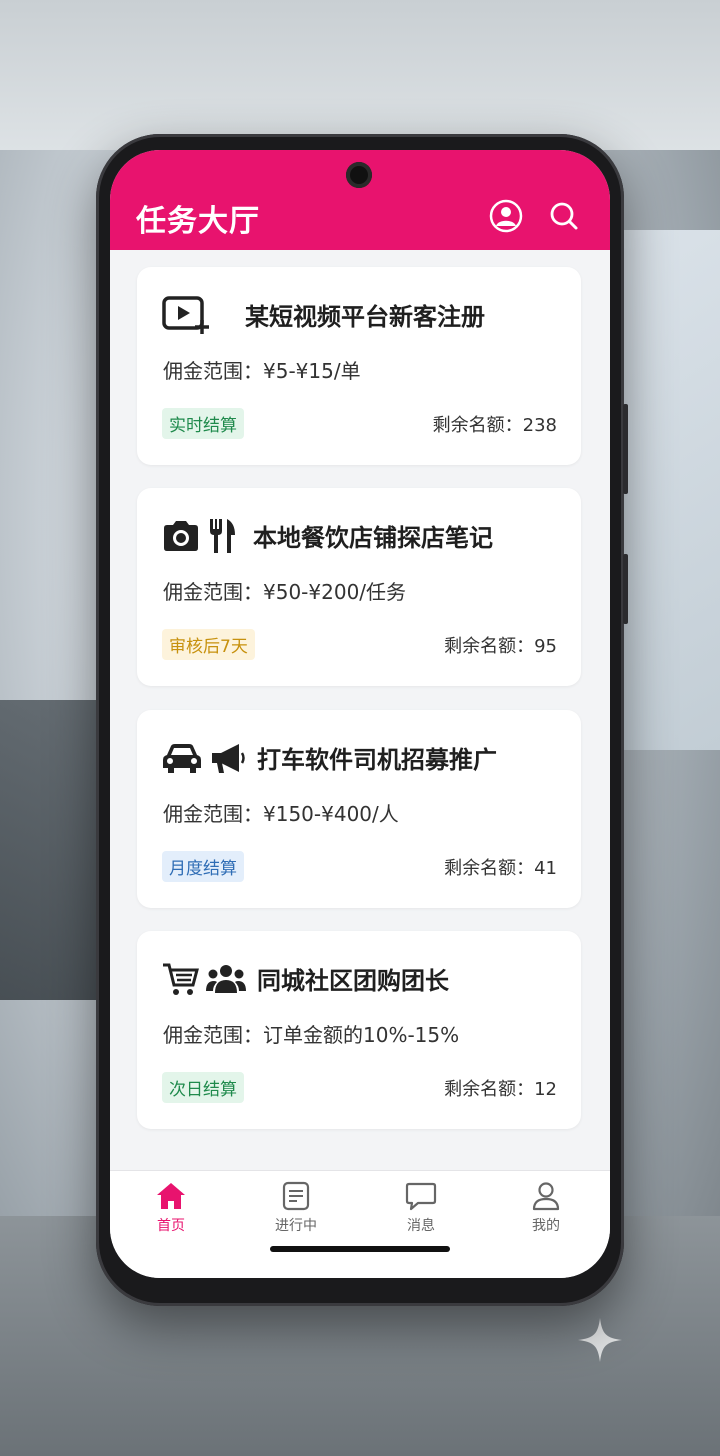 The image size is (720, 1456). I want to click on profile-icon, so click(546, 1196).